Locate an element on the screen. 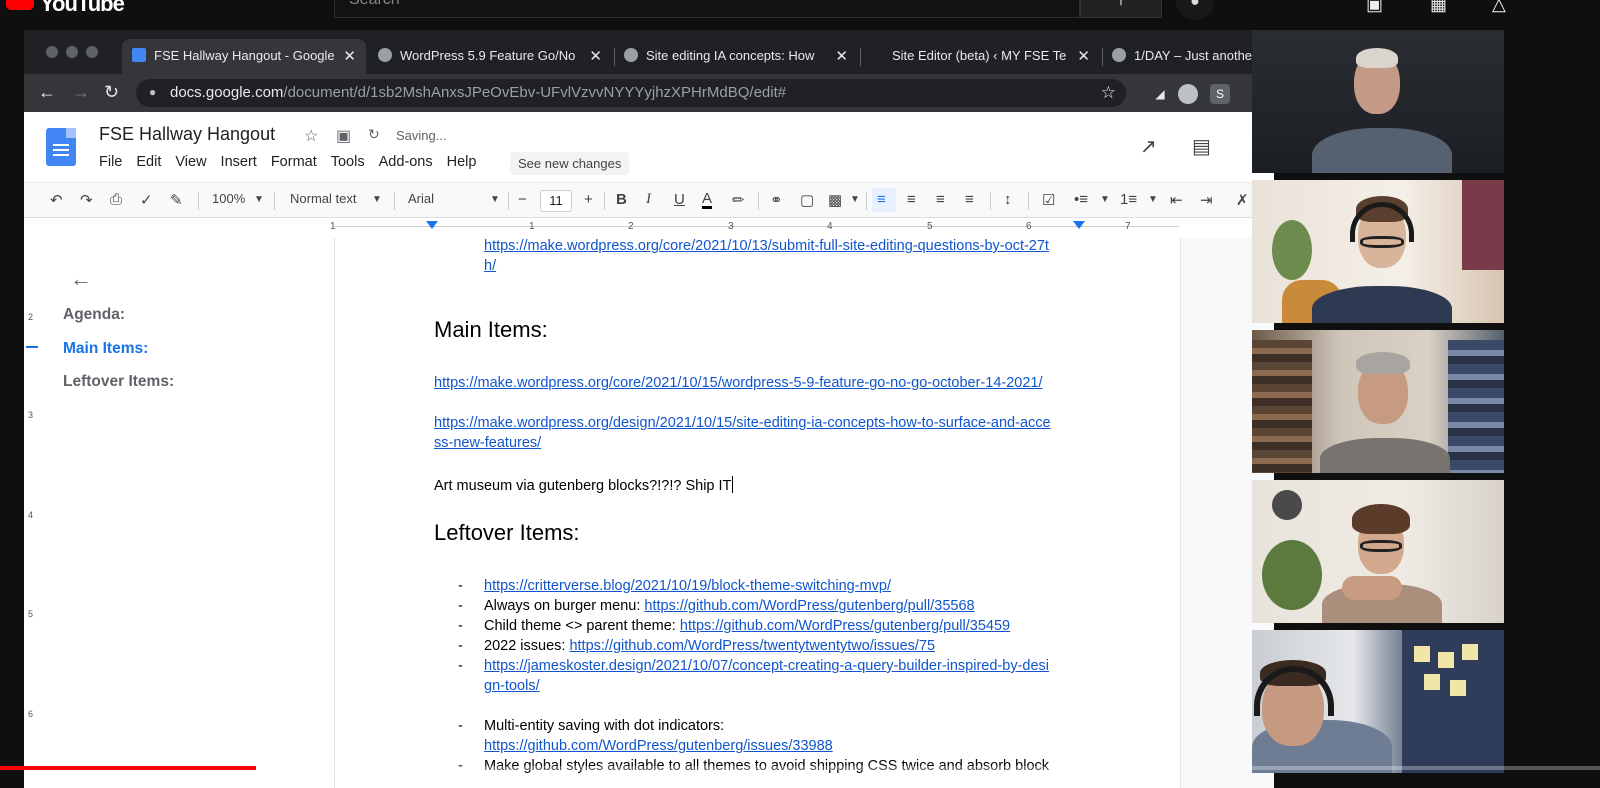 This screenshot has width=1600, height=788. justify-icon: ≡ is located at coordinates (969, 199).